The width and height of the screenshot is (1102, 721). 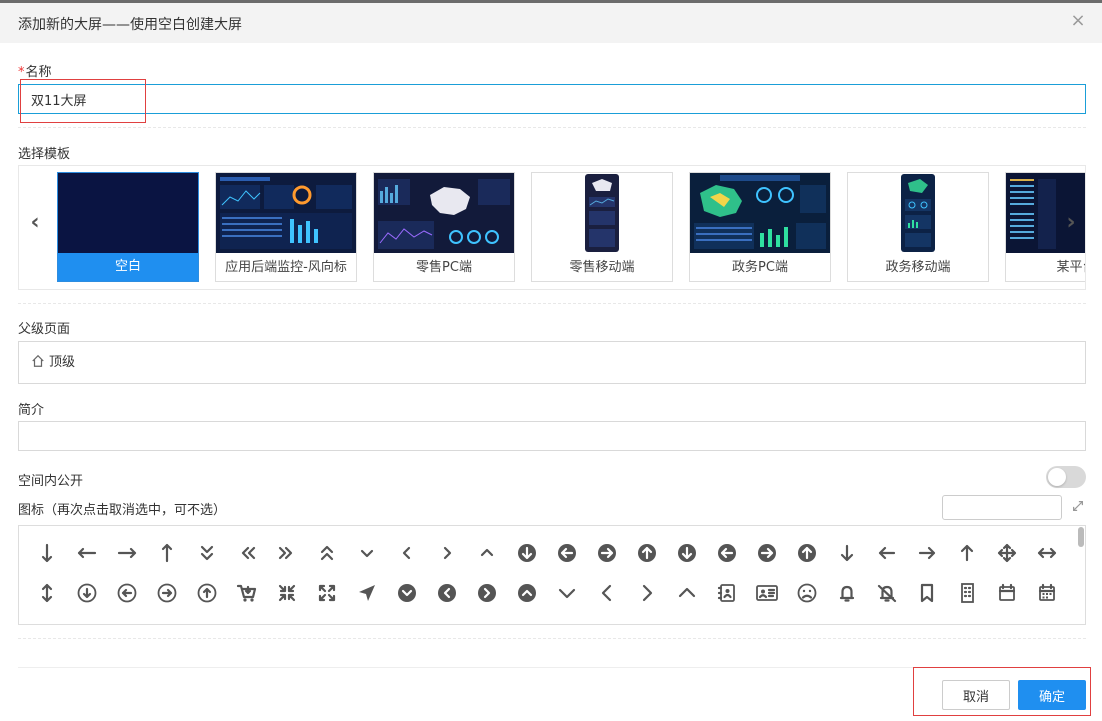 I want to click on chevron-circle-up-icon, so click(x=527, y=593).